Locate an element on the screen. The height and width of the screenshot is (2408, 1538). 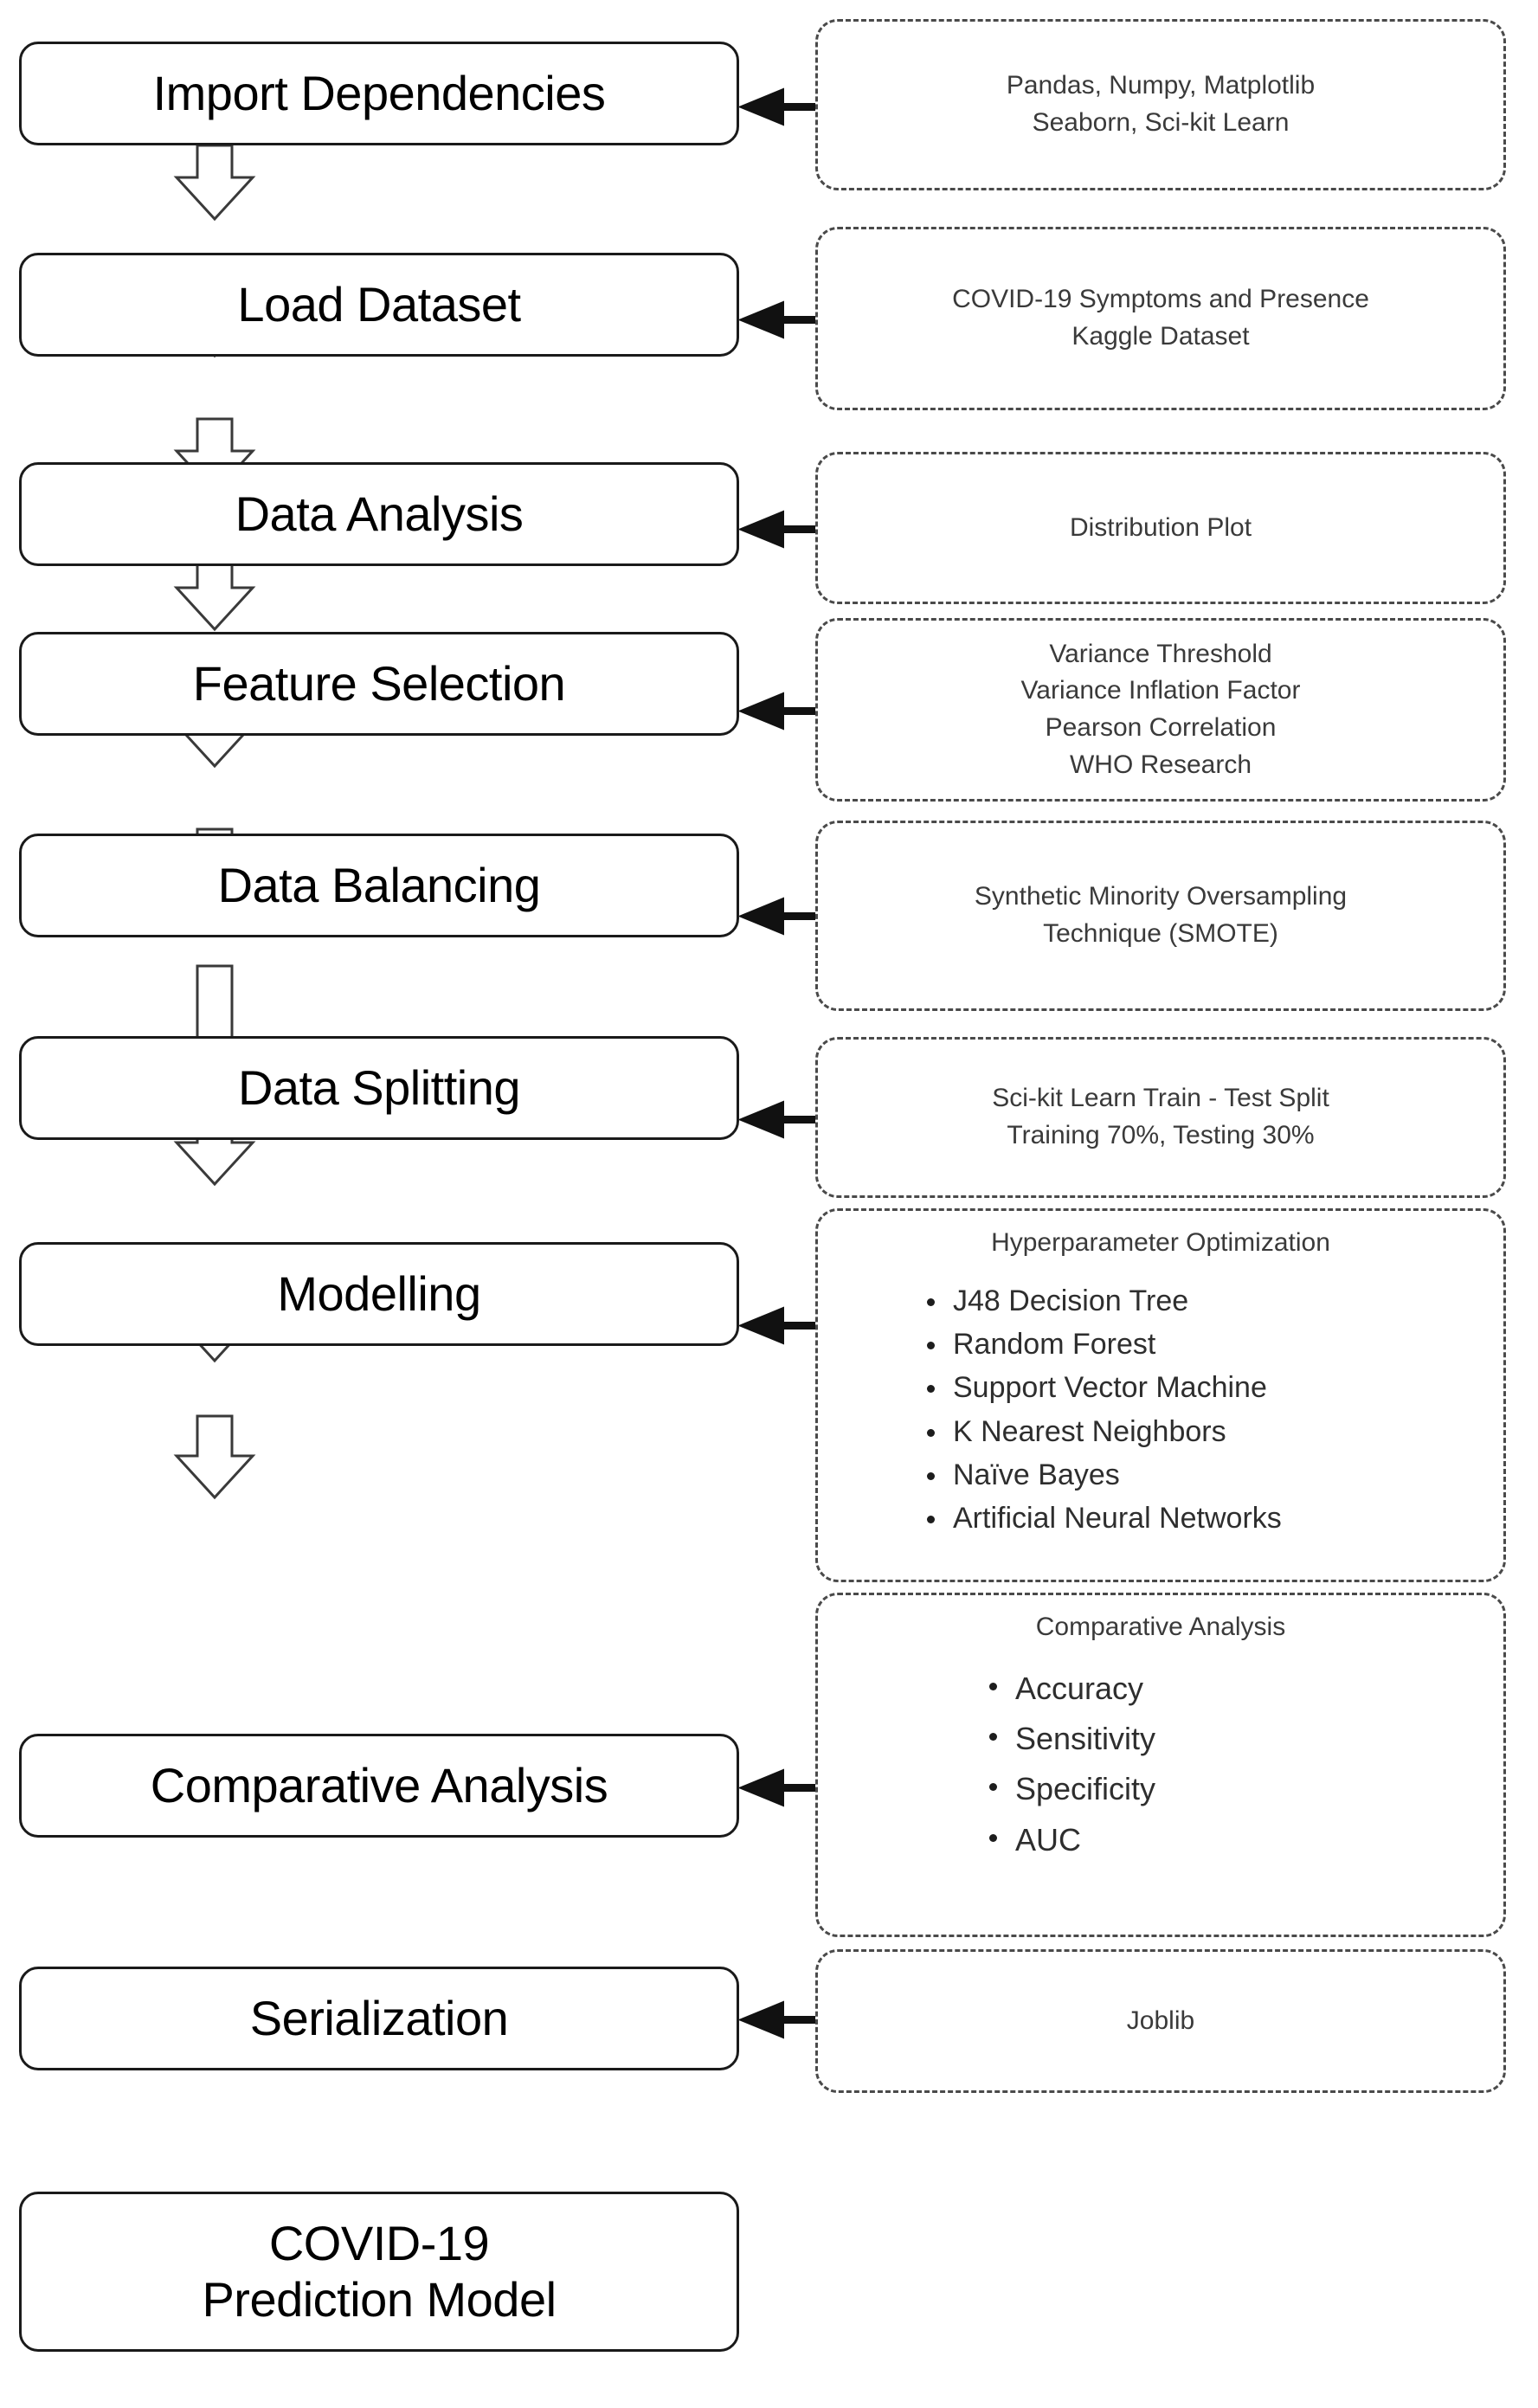
note-line: Joblib is located at coordinates (1160, 2020).